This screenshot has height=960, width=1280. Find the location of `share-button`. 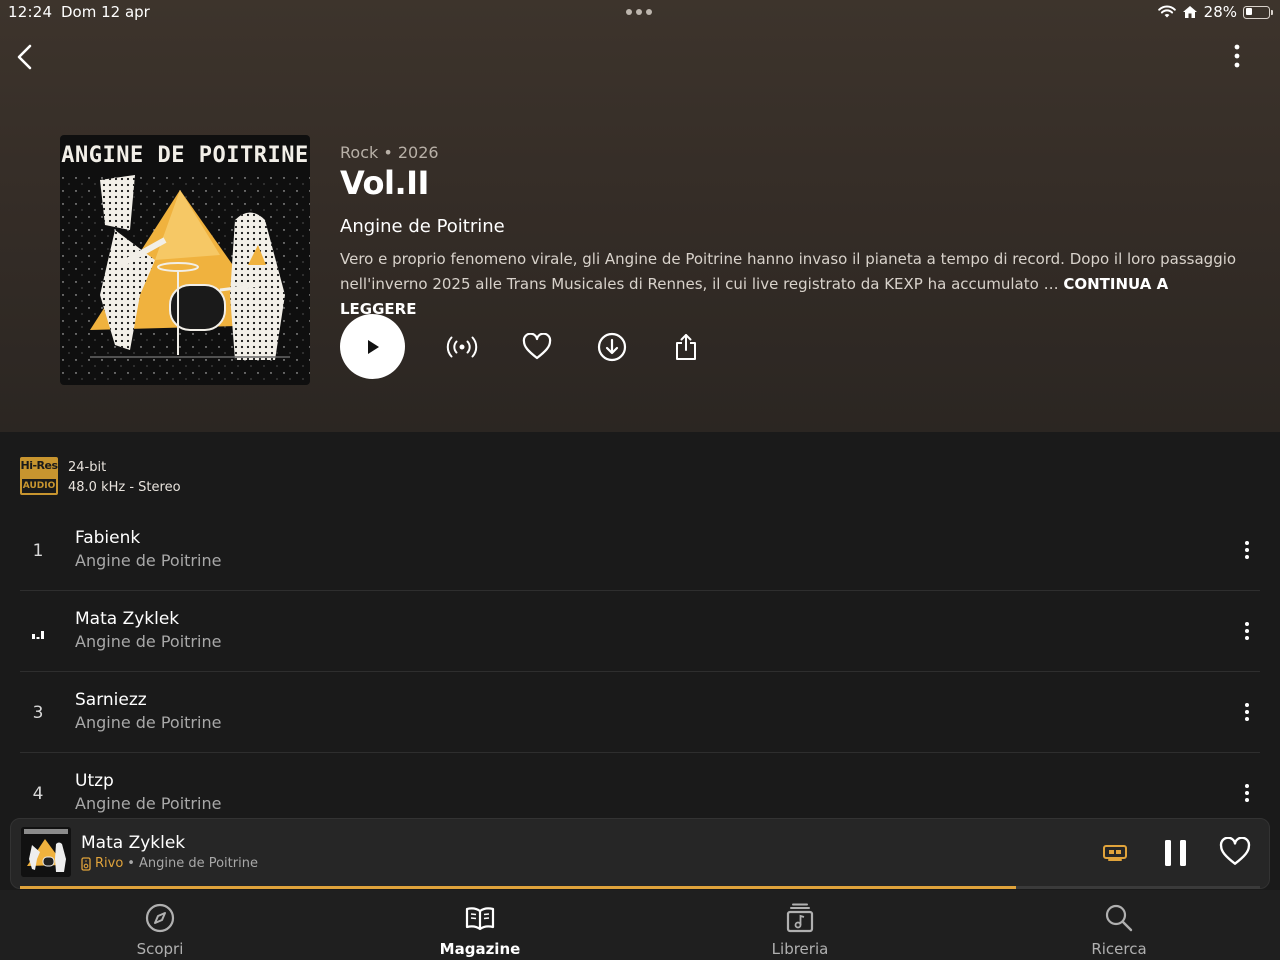

share-button is located at coordinates (686, 347).